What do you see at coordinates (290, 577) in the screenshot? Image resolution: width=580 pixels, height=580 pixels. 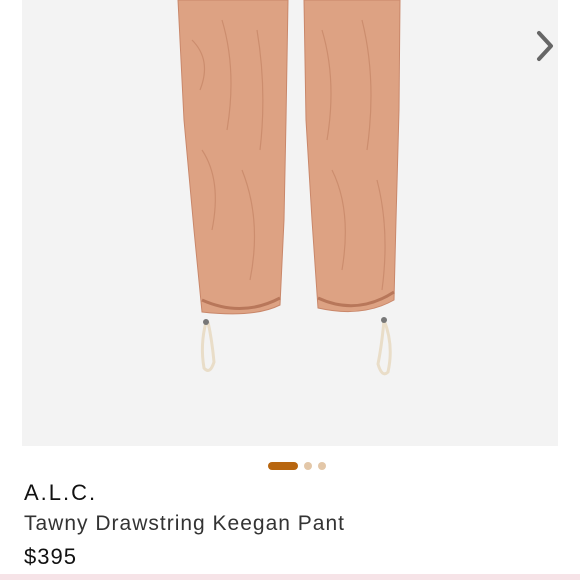 I see `bottom-bar` at bounding box center [290, 577].